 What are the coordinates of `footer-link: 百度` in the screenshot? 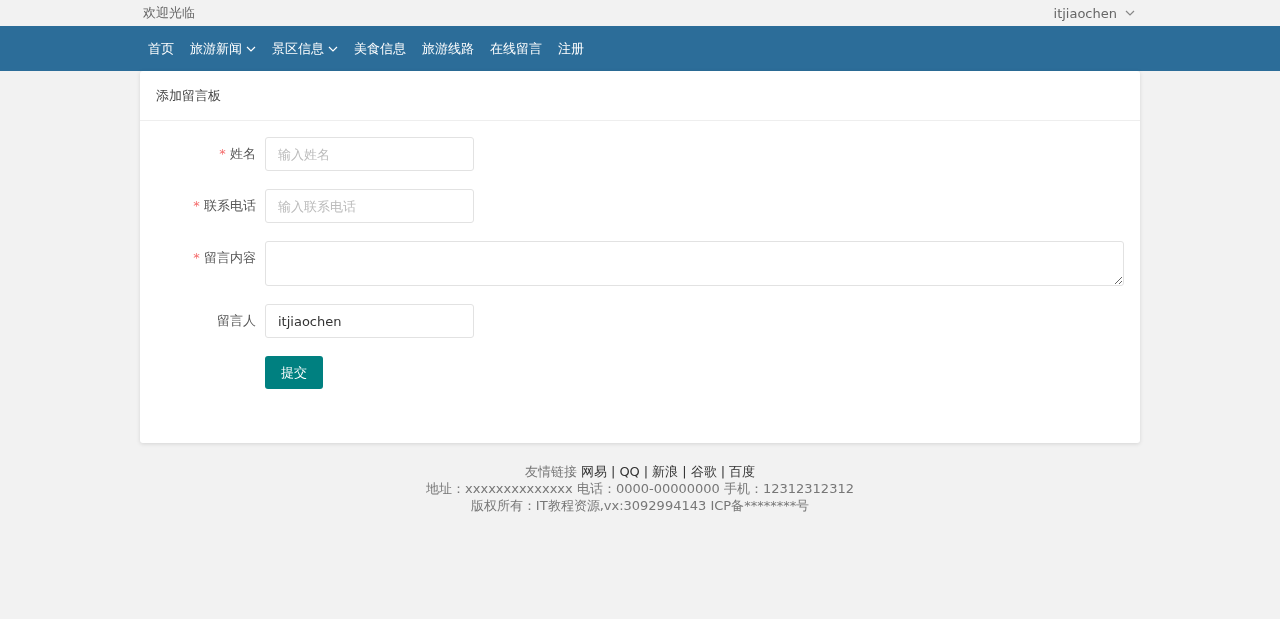 It's located at (742, 471).